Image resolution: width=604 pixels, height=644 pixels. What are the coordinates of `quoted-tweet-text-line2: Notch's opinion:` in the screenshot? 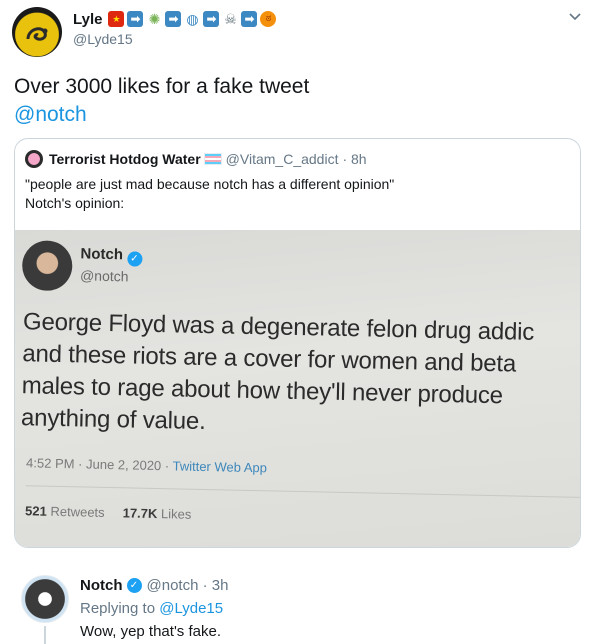 It's located at (75, 203).